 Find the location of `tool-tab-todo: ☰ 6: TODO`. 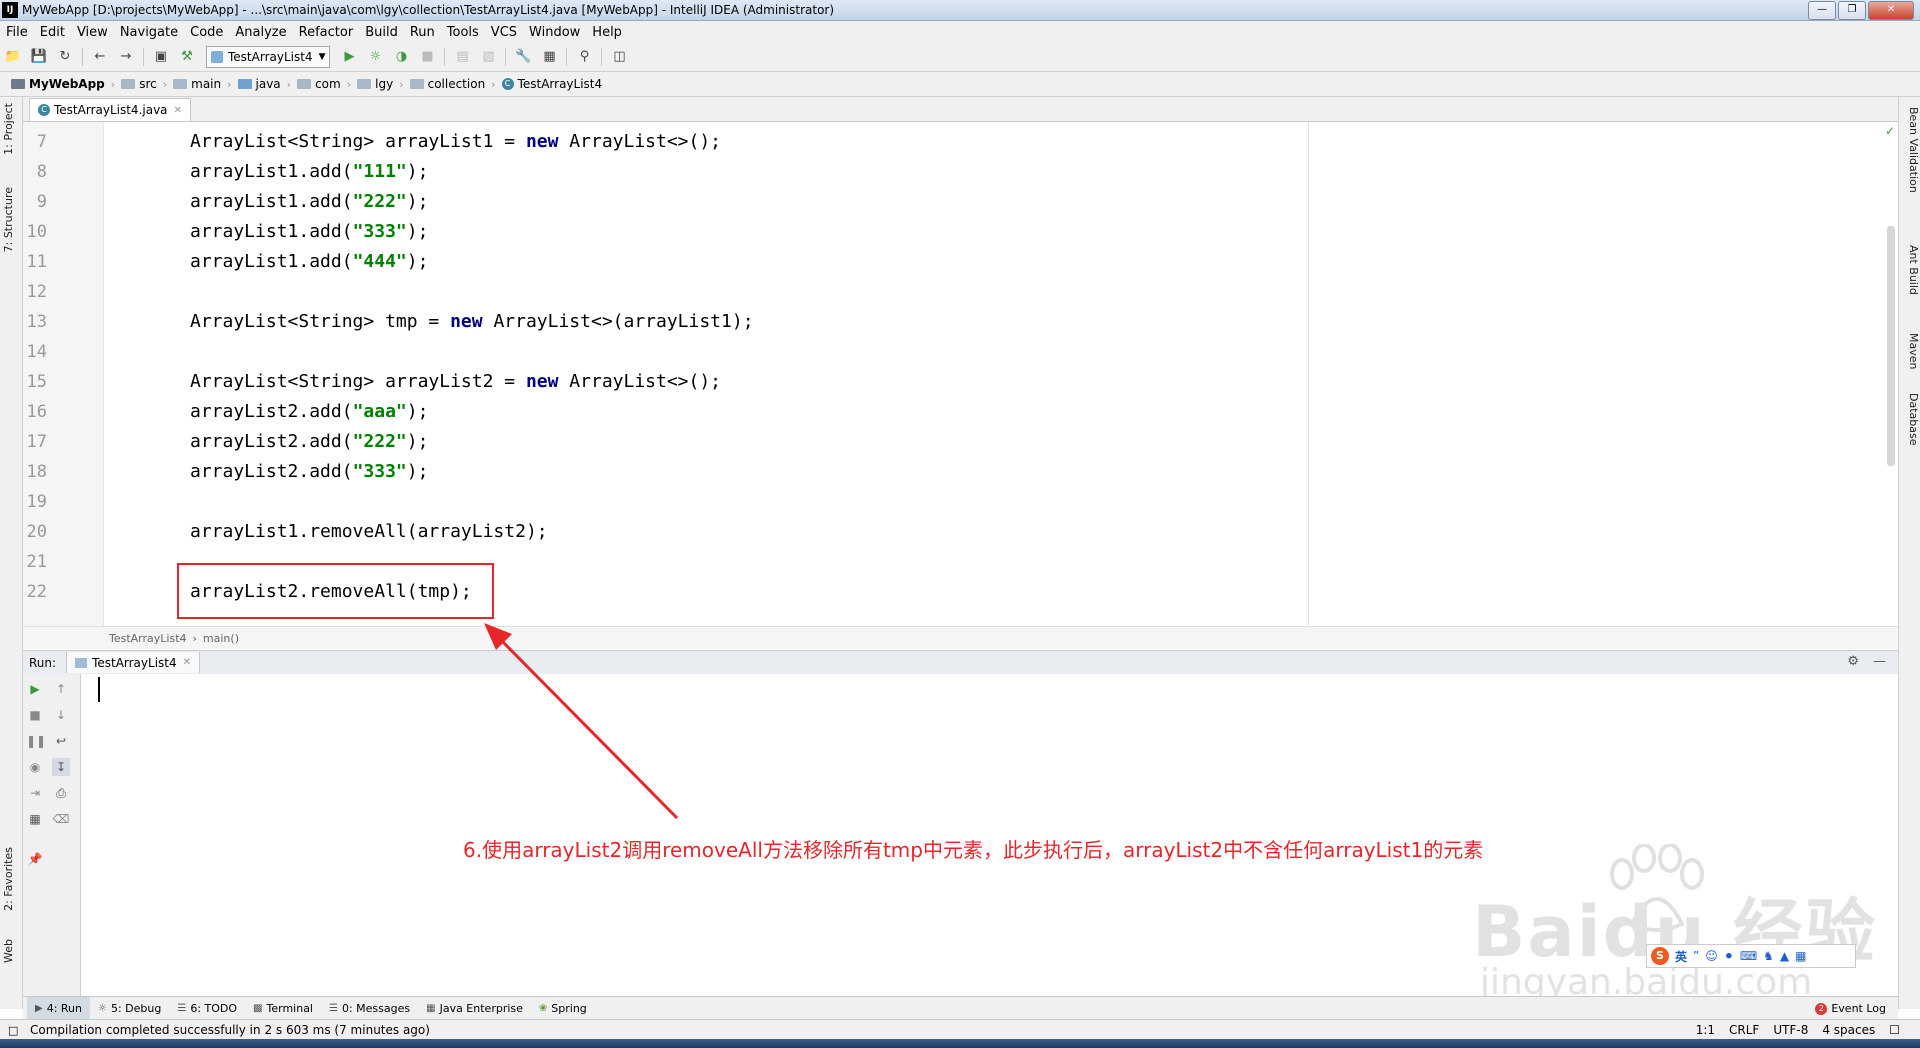

tool-tab-todo: ☰ 6: TODO is located at coordinates (207, 1008).